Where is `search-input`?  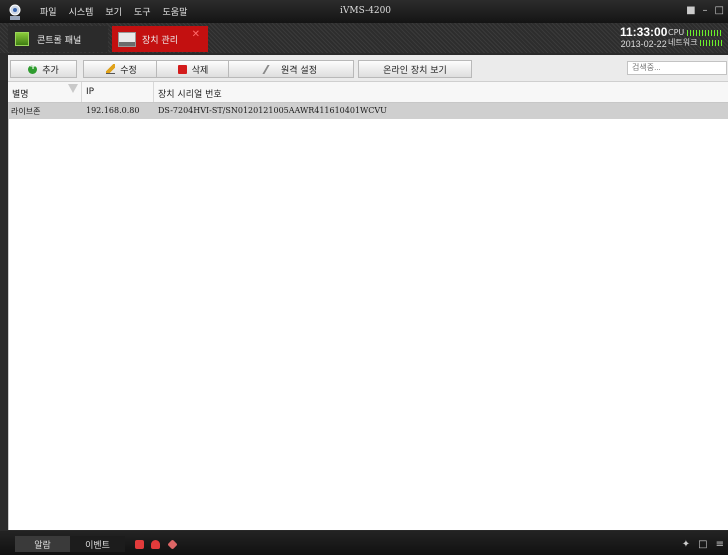 search-input is located at coordinates (677, 68).